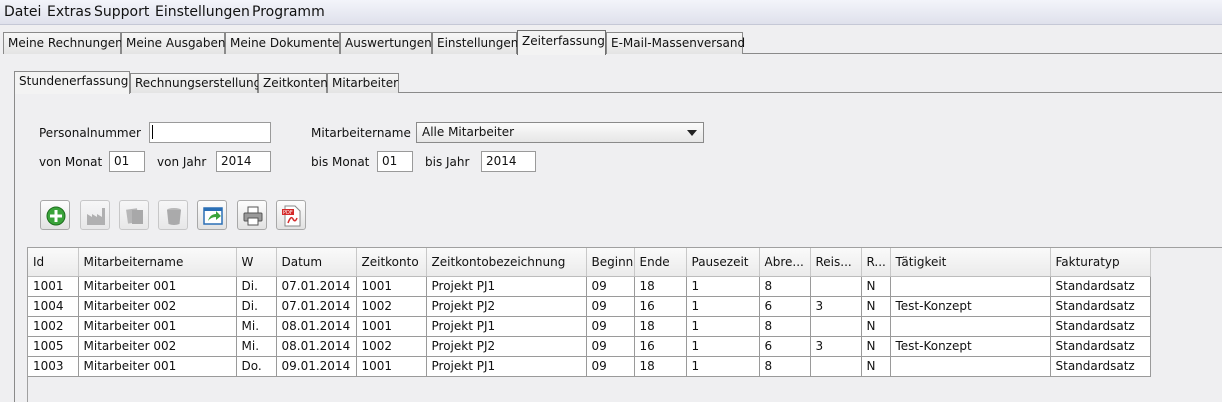 The width and height of the screenshot is (1222, 402). What do you see at coordinates (340, 162) in the screenshot?
I see `bis-monat-label: bis Monat` at bounding box center [340, 162].